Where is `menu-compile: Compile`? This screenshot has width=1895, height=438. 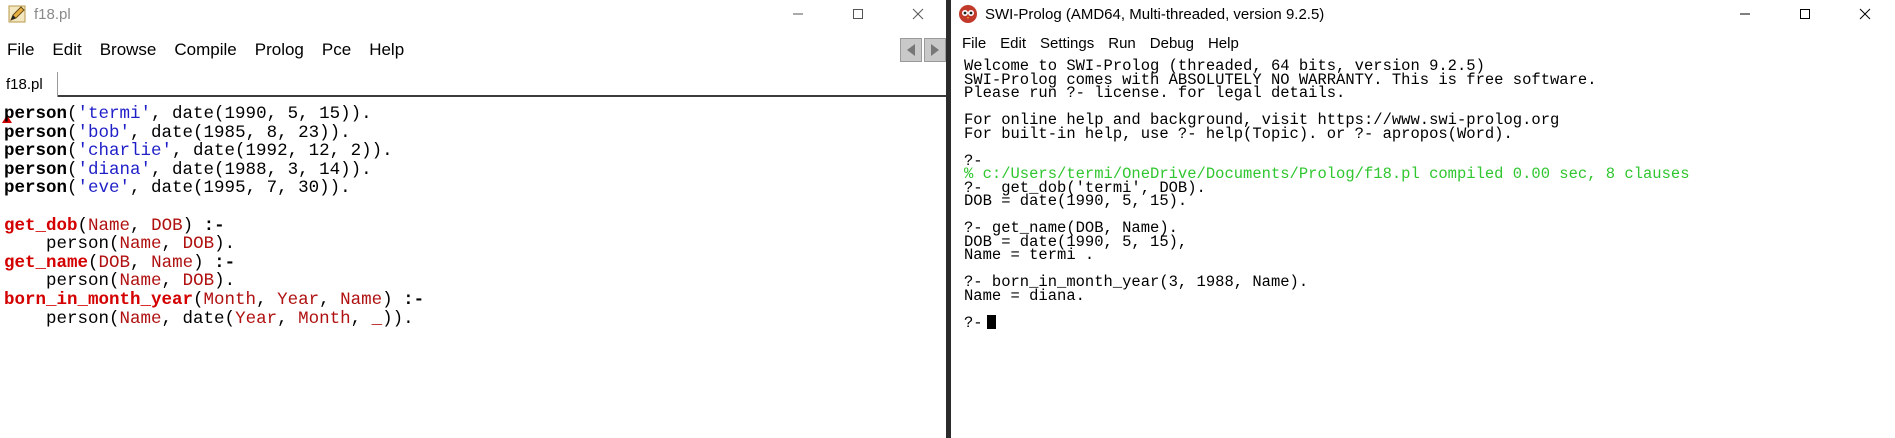
menu-compile: Compile is located at coordinates (205, 50).